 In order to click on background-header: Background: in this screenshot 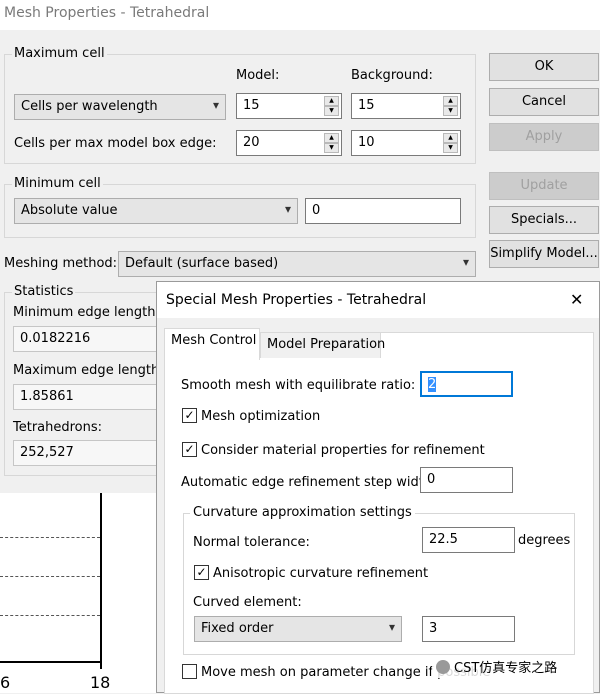, I will do `click(392, 75)`.